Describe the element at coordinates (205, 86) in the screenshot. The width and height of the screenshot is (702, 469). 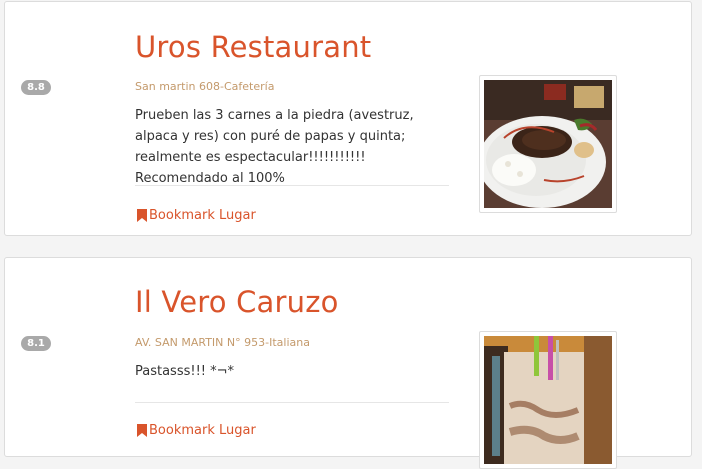
I see `place-address: San martin 608-Cafetería` at that location.